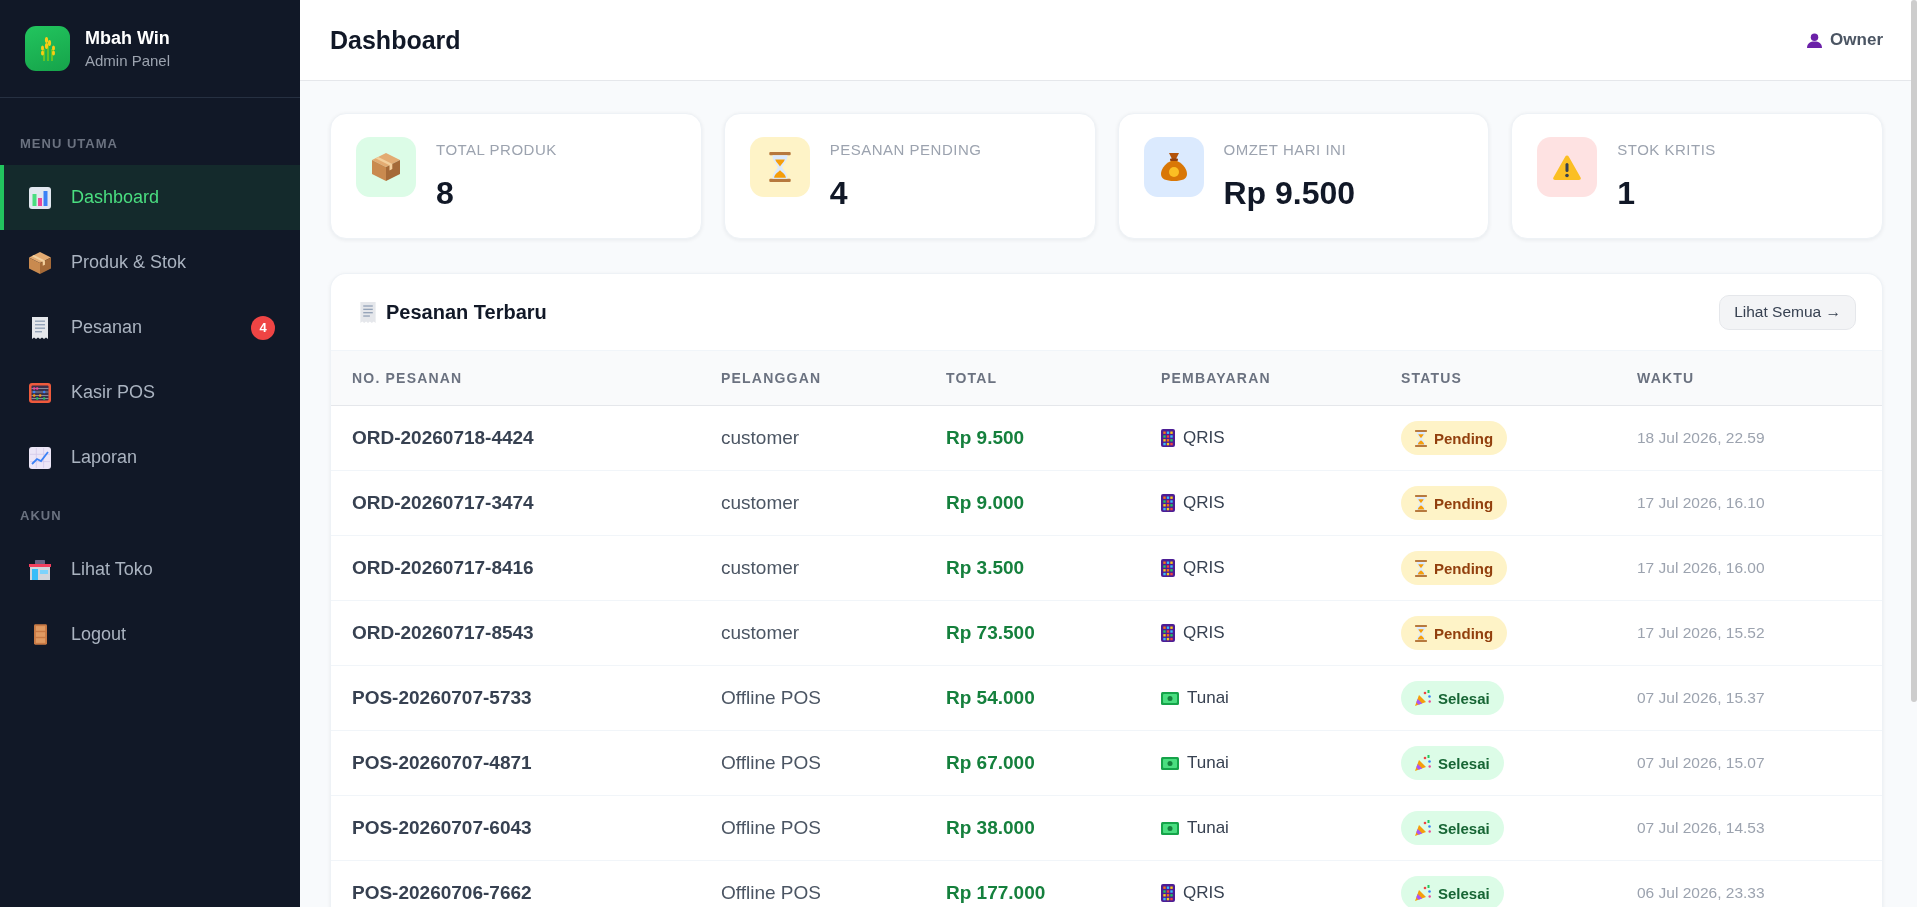 This screenshot has height=907, width=1917. I want to click on section-label: MENU UTAMA, so click(69, 144).